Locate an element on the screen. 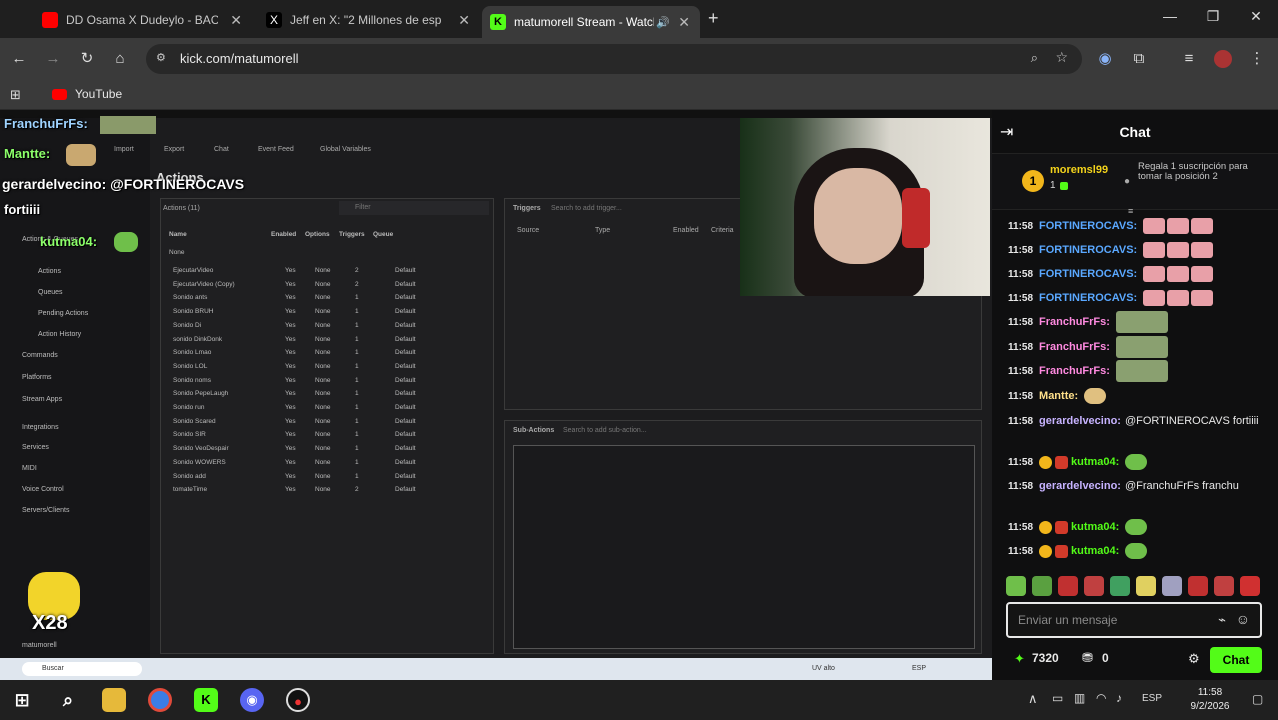  action-row-cell: 2 is located at coordinates (357, 284).